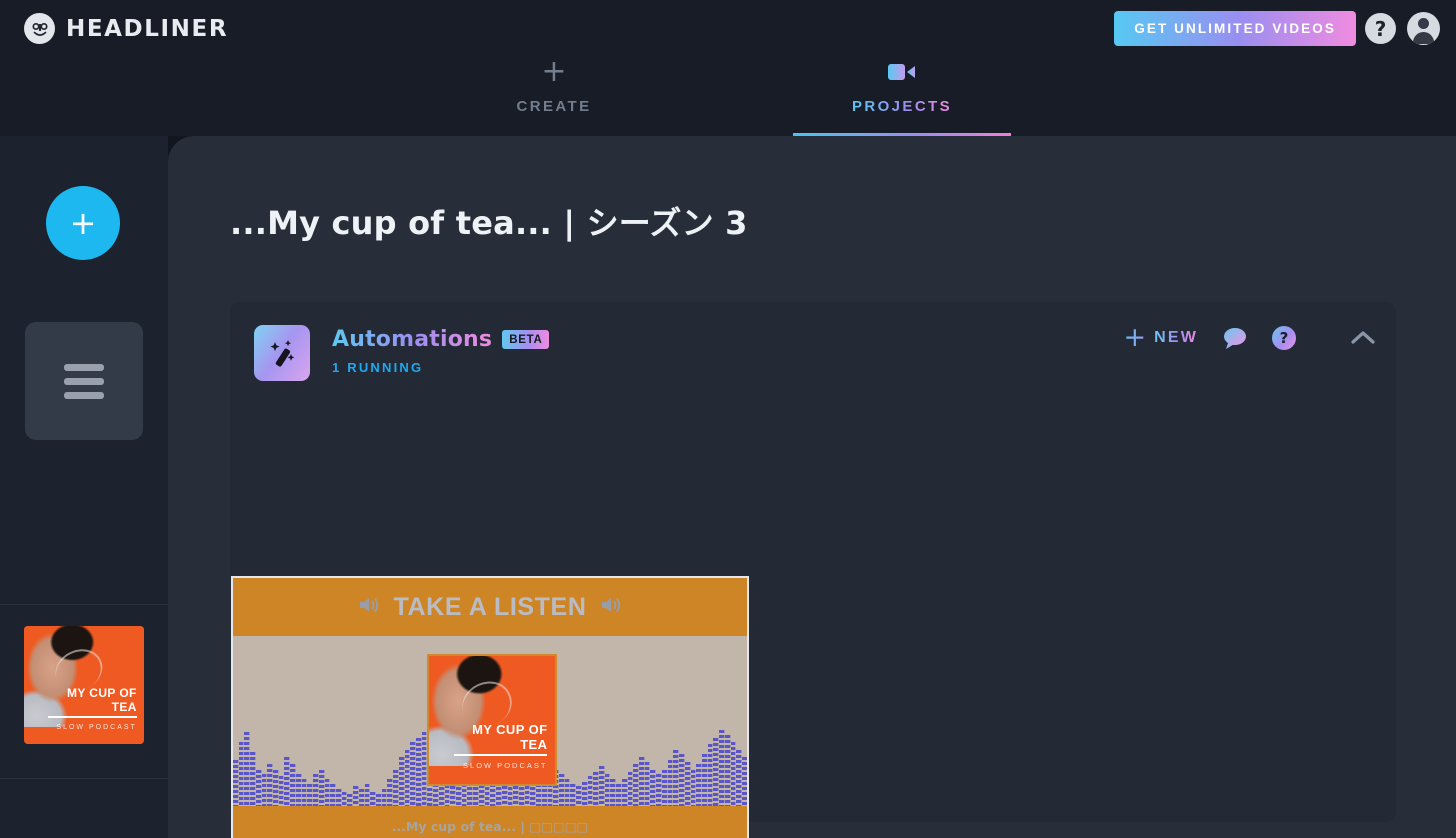  I want to click on page-title: ...My cup of tea... | シーズン 3, so click(489, 223).